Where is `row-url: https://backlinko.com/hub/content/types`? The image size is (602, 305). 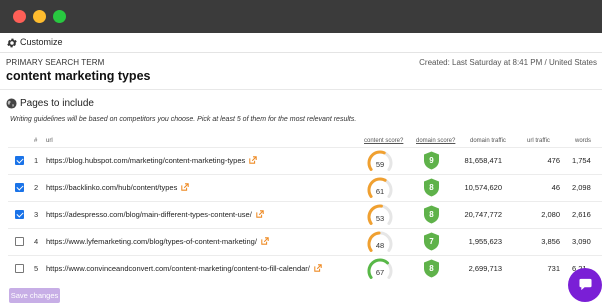 row-url: https://backlinko.com/hub/content/types is located at coordinates (118, 187).